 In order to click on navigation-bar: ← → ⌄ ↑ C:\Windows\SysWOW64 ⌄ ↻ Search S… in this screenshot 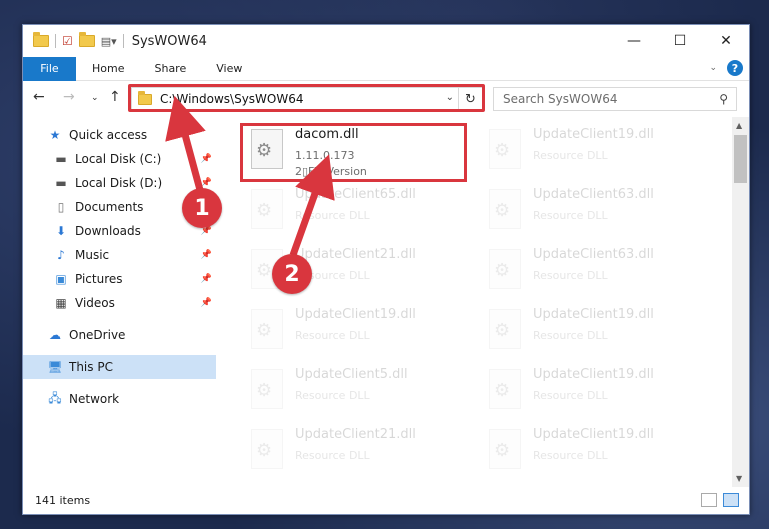, I will do `click(386, 99)`.